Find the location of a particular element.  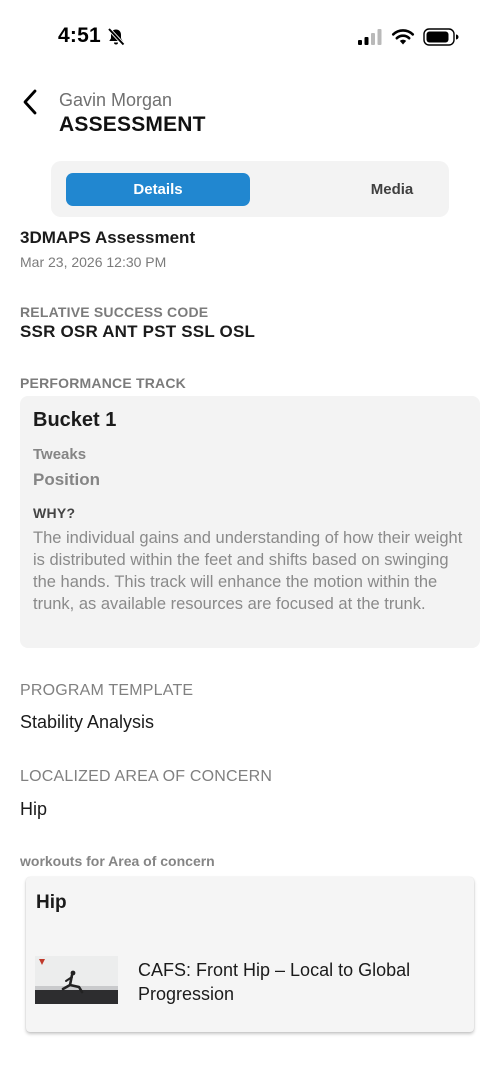

tab-media: Media is located at coordinates (392, 189).